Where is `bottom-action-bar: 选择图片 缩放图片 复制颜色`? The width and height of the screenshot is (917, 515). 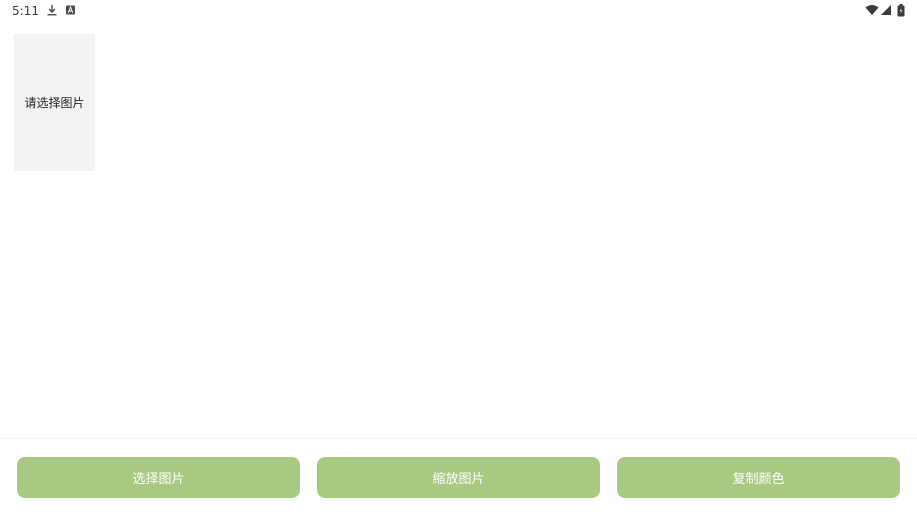 bottom-action-bar: 选择图片 缩放图片 复制颜色 is located at coordinates (458, 477).